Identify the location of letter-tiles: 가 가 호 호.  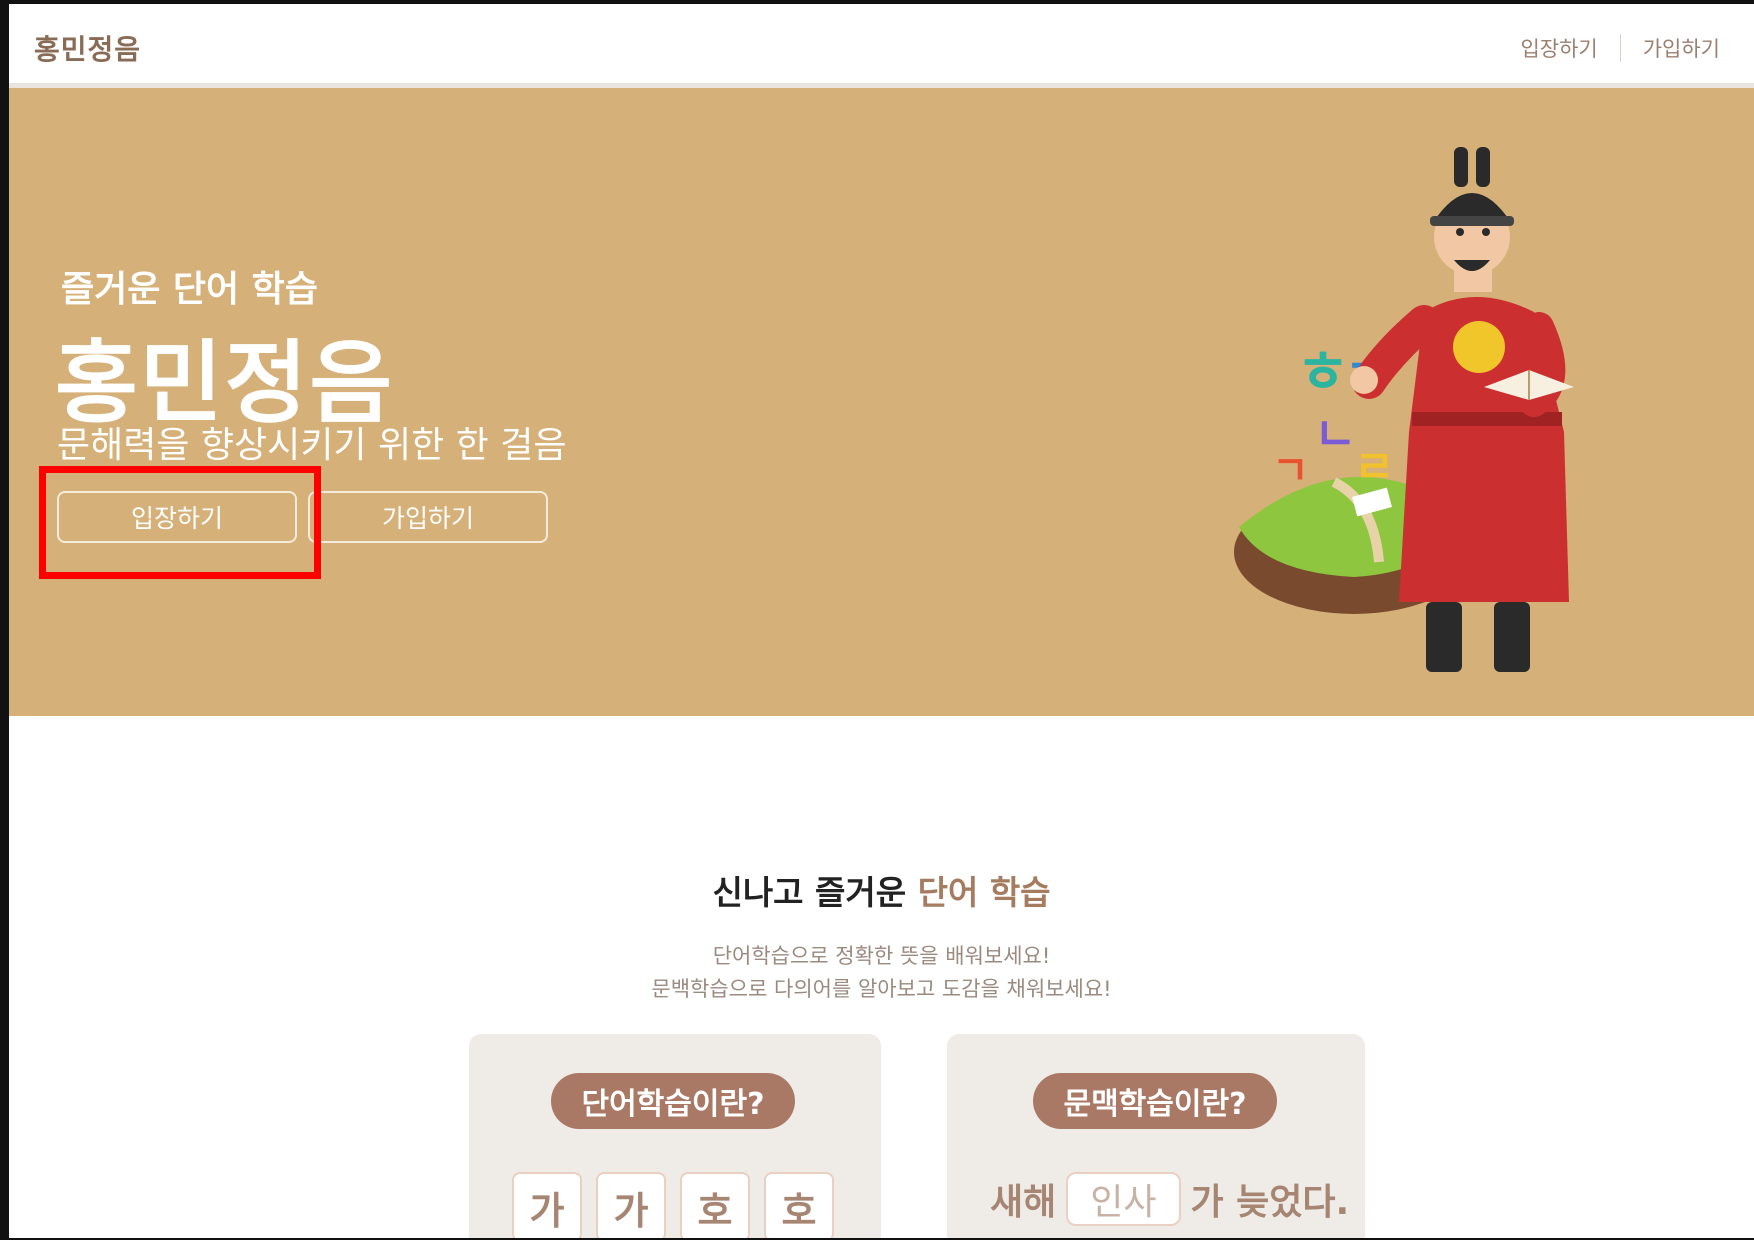
(673, 1205).